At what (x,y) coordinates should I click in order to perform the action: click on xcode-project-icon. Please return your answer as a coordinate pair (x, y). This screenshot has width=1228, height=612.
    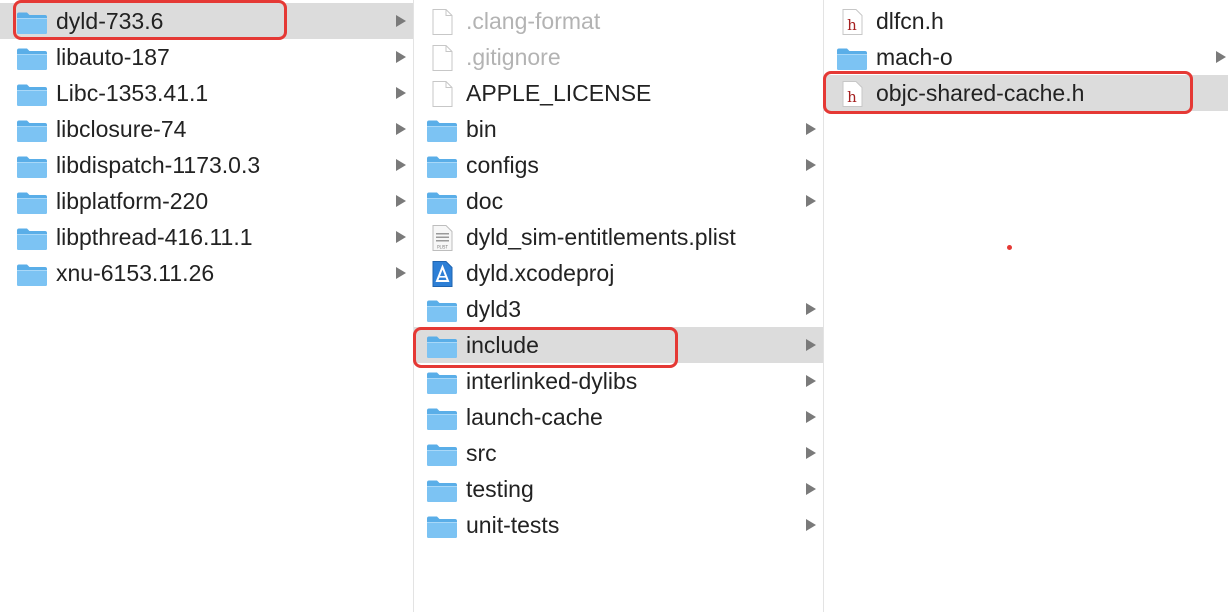
    Looking at the image, I should click on (442, 274).